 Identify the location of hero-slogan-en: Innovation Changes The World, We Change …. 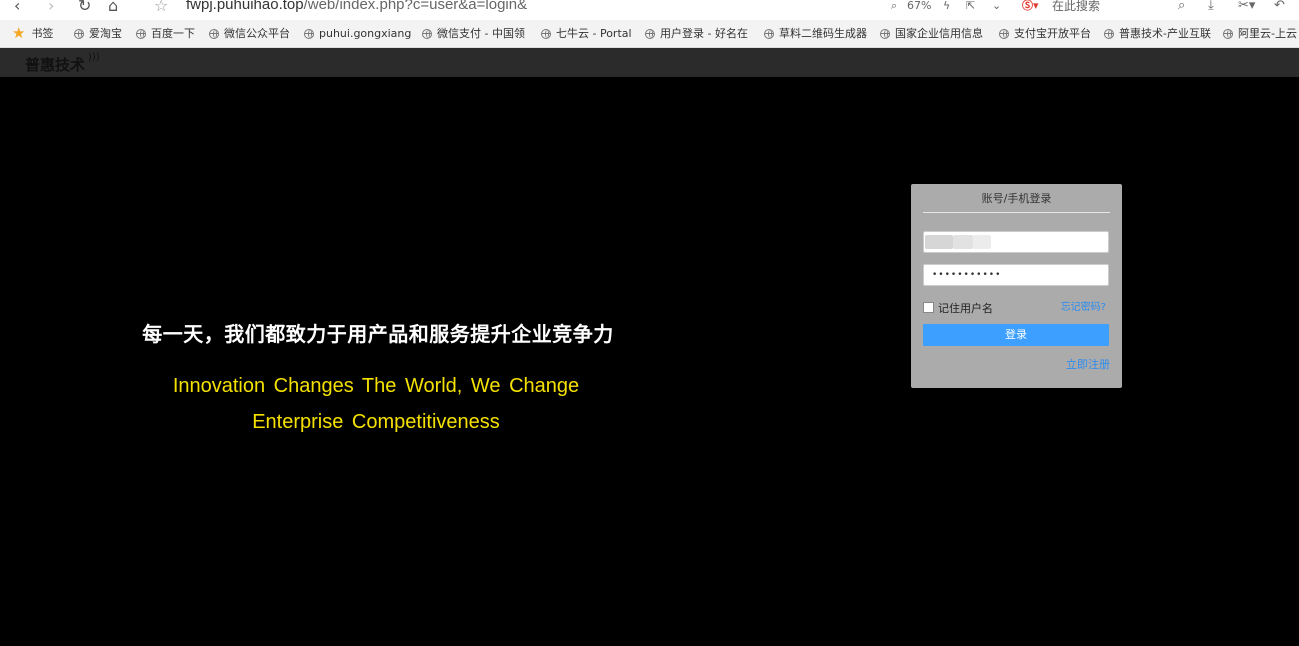
(376, 404).